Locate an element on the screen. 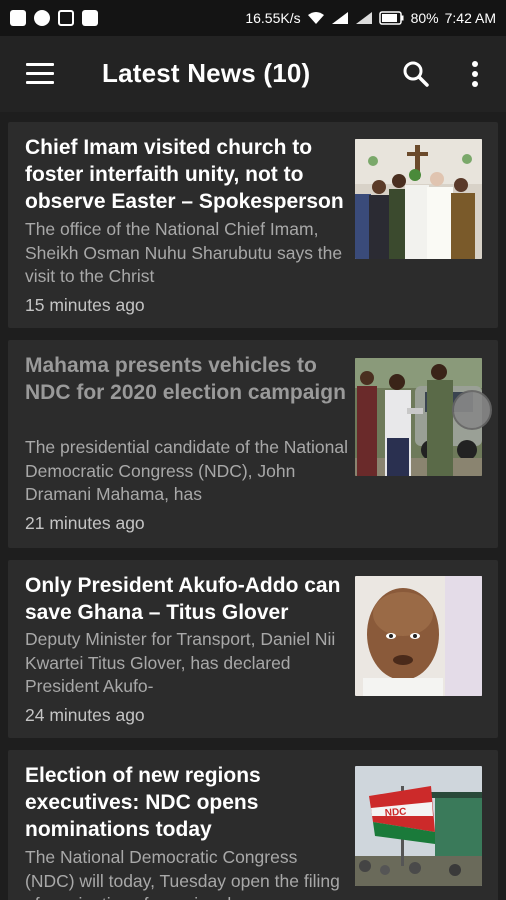 The width and height of the screenshot is (506, 900). battery-level: 80% is located at coordinates (424, 18).